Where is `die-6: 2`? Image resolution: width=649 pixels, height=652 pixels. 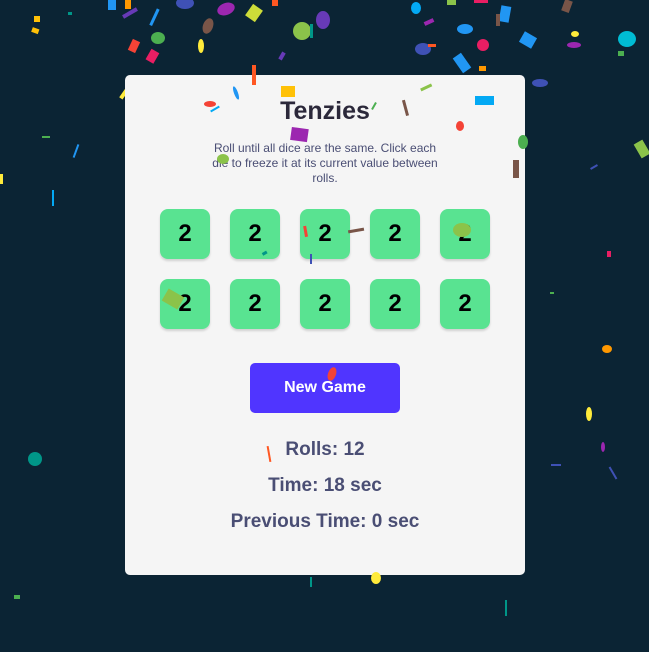
die-6: 2 is located at coordinates (185, 304).